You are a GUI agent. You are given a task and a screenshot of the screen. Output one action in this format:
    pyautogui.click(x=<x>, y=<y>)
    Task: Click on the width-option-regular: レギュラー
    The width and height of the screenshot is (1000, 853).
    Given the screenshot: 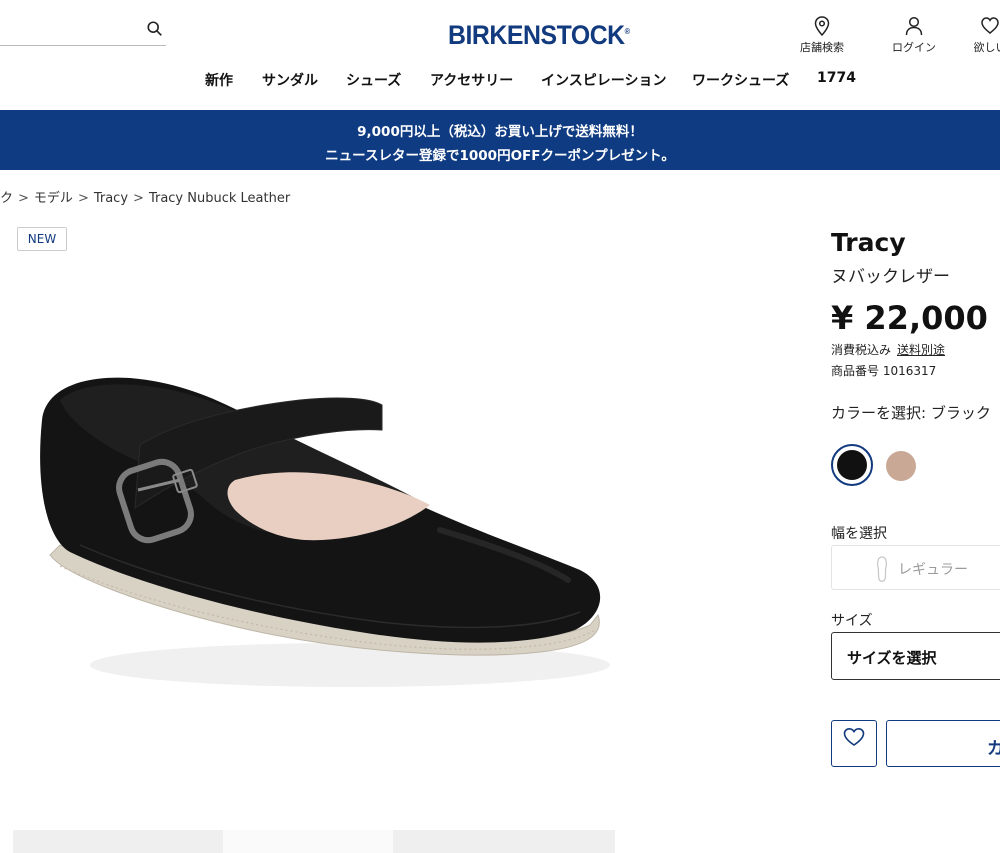 What is the action you would take?
    pyautogui.click(x=915, y=567)
    